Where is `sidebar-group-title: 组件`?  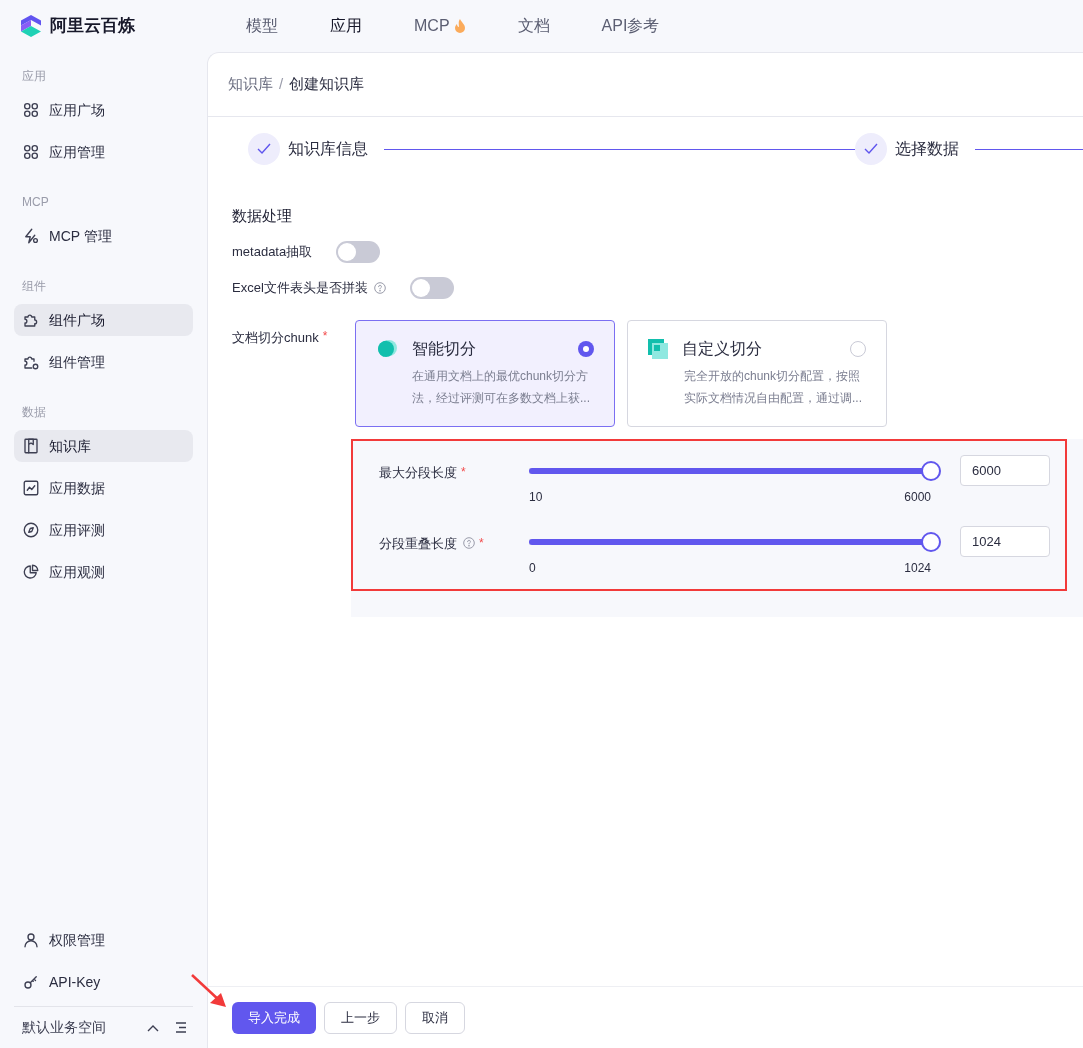
sidebar-group-title: 组件 is located at coordinates (34, 286).